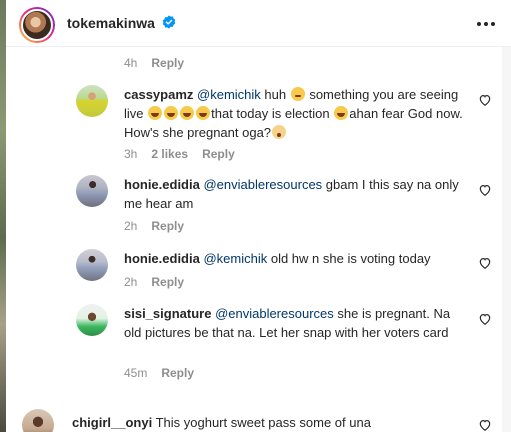 The width and height of the screenshot is (511, 432). Describe the element at coordinates (159, 373) in the screenshot. I see `comment-meta: 45m Reply` at that location.